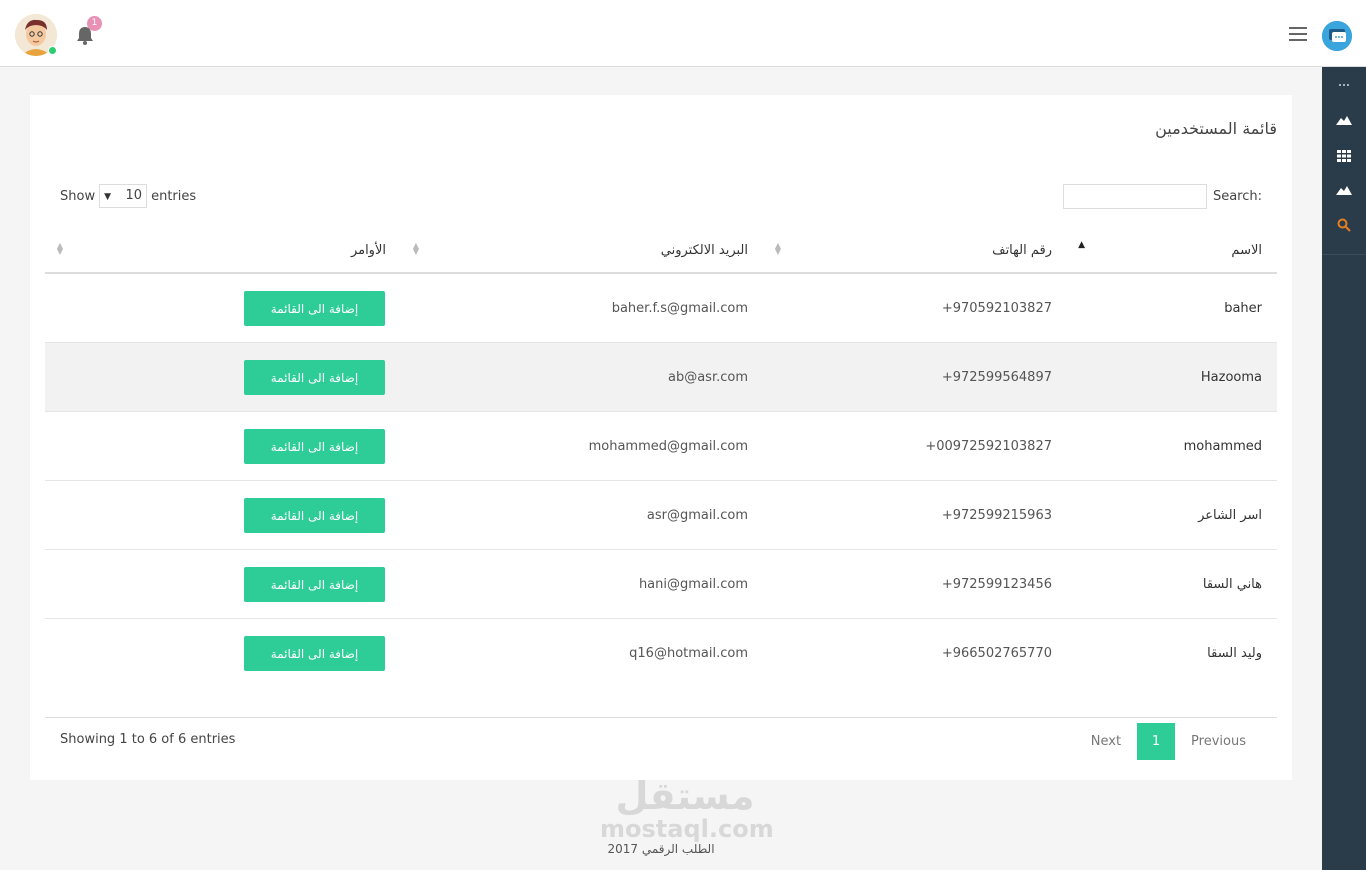 This screenshot has width=1366, height=870. I want to click on cell-email: mohammed@gmail.com, so click(668, 446).